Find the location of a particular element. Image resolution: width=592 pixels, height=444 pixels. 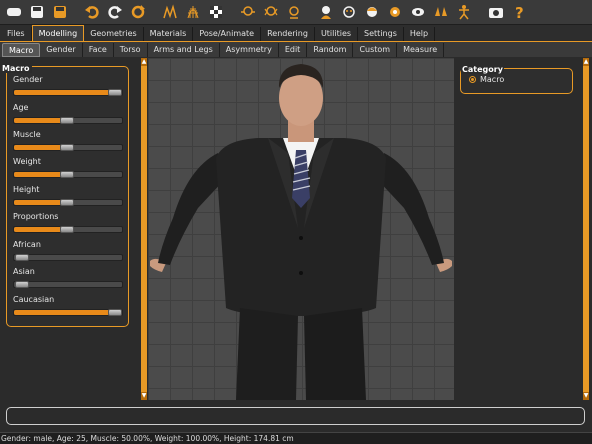

head-icon is located at coordinates (326, 12).